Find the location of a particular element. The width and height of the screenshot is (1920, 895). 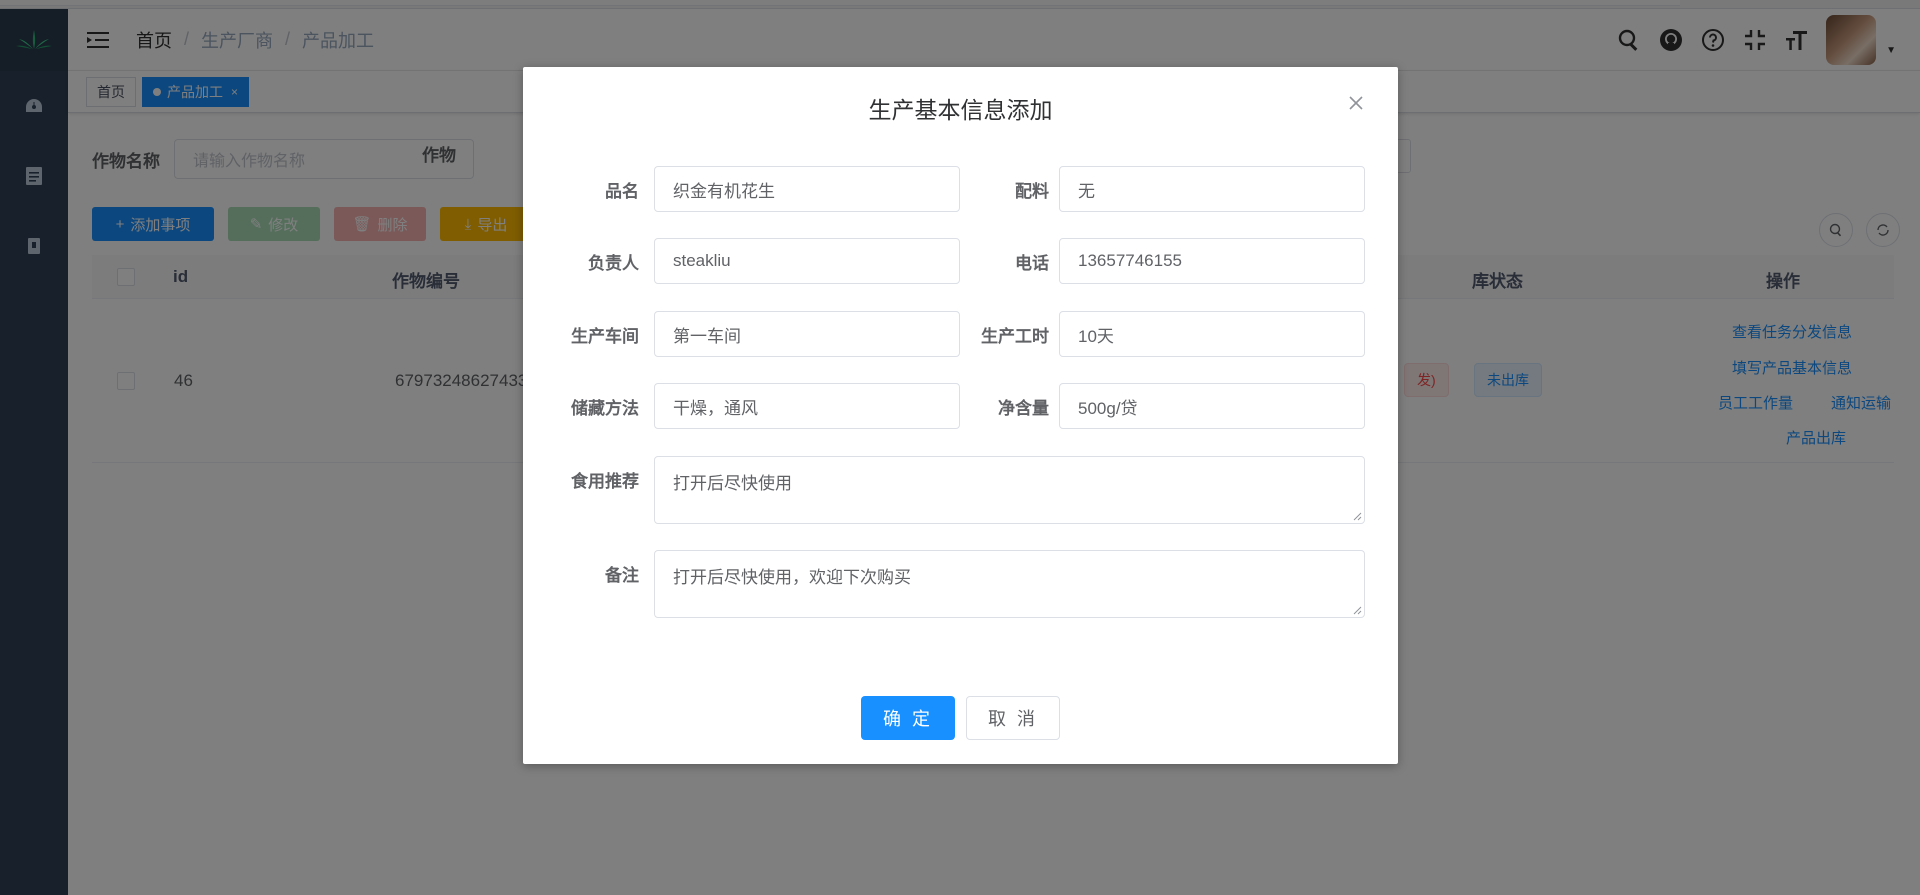

dialog-title: 生产基本信息添加 is located at coordinates (960, 110).